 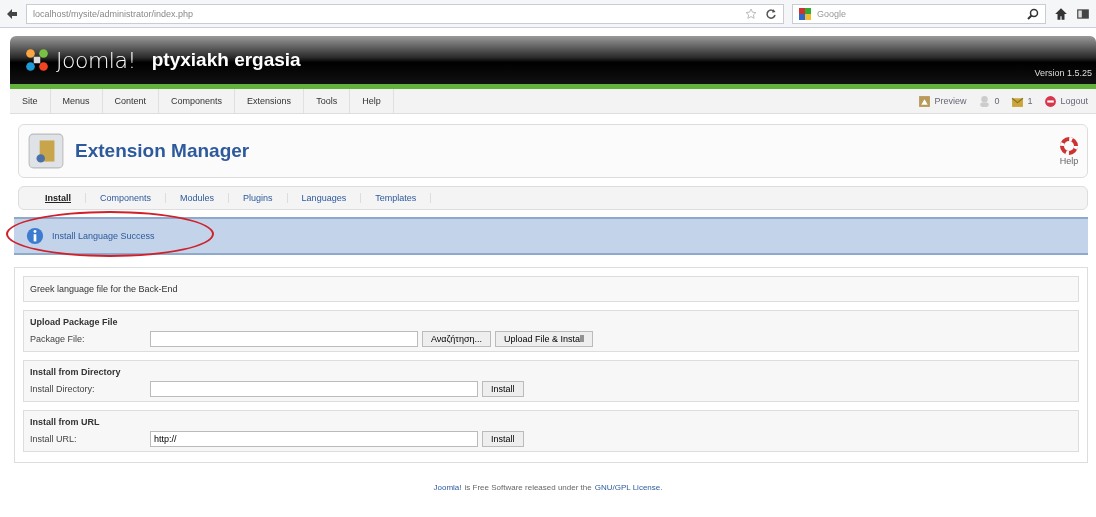 What do you see at coordinates (1061, 13) in the screenshot?
I see `home-icon` at bounding box center [1061, 13].